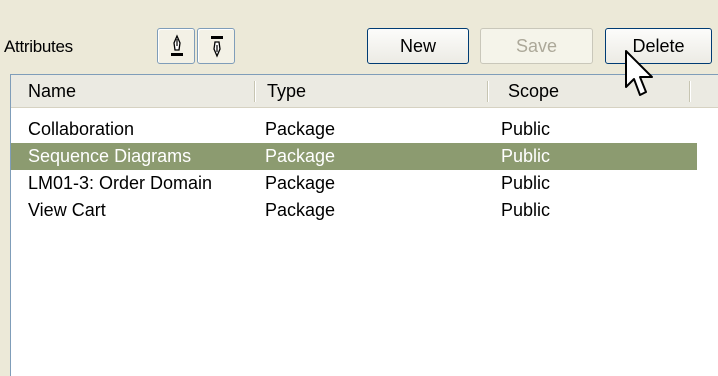  Describe the element at coordinates (639, 73) in the screenshot. I see `mouse-cursor-icon` at that location.